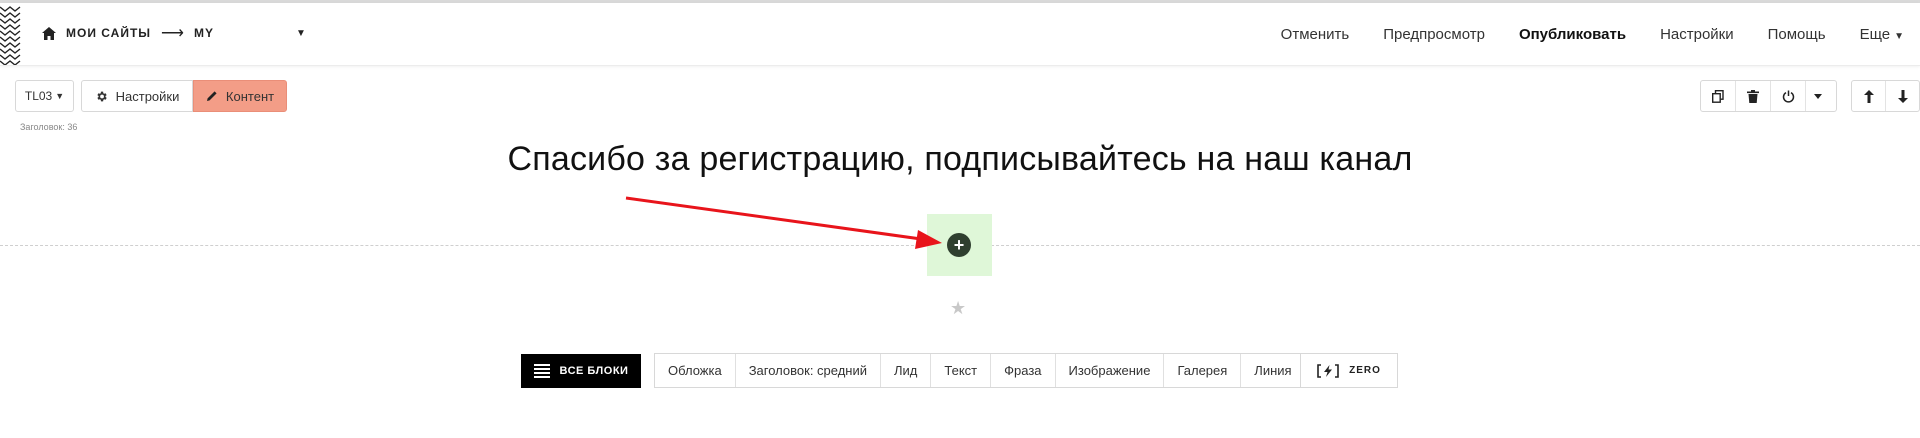 Image resolution: width=1920 pixels, height=438 pixels. Describe the element at coordinates (1899, 36) in the screenshot. I see `more-caret-icon: ▼` at that location.